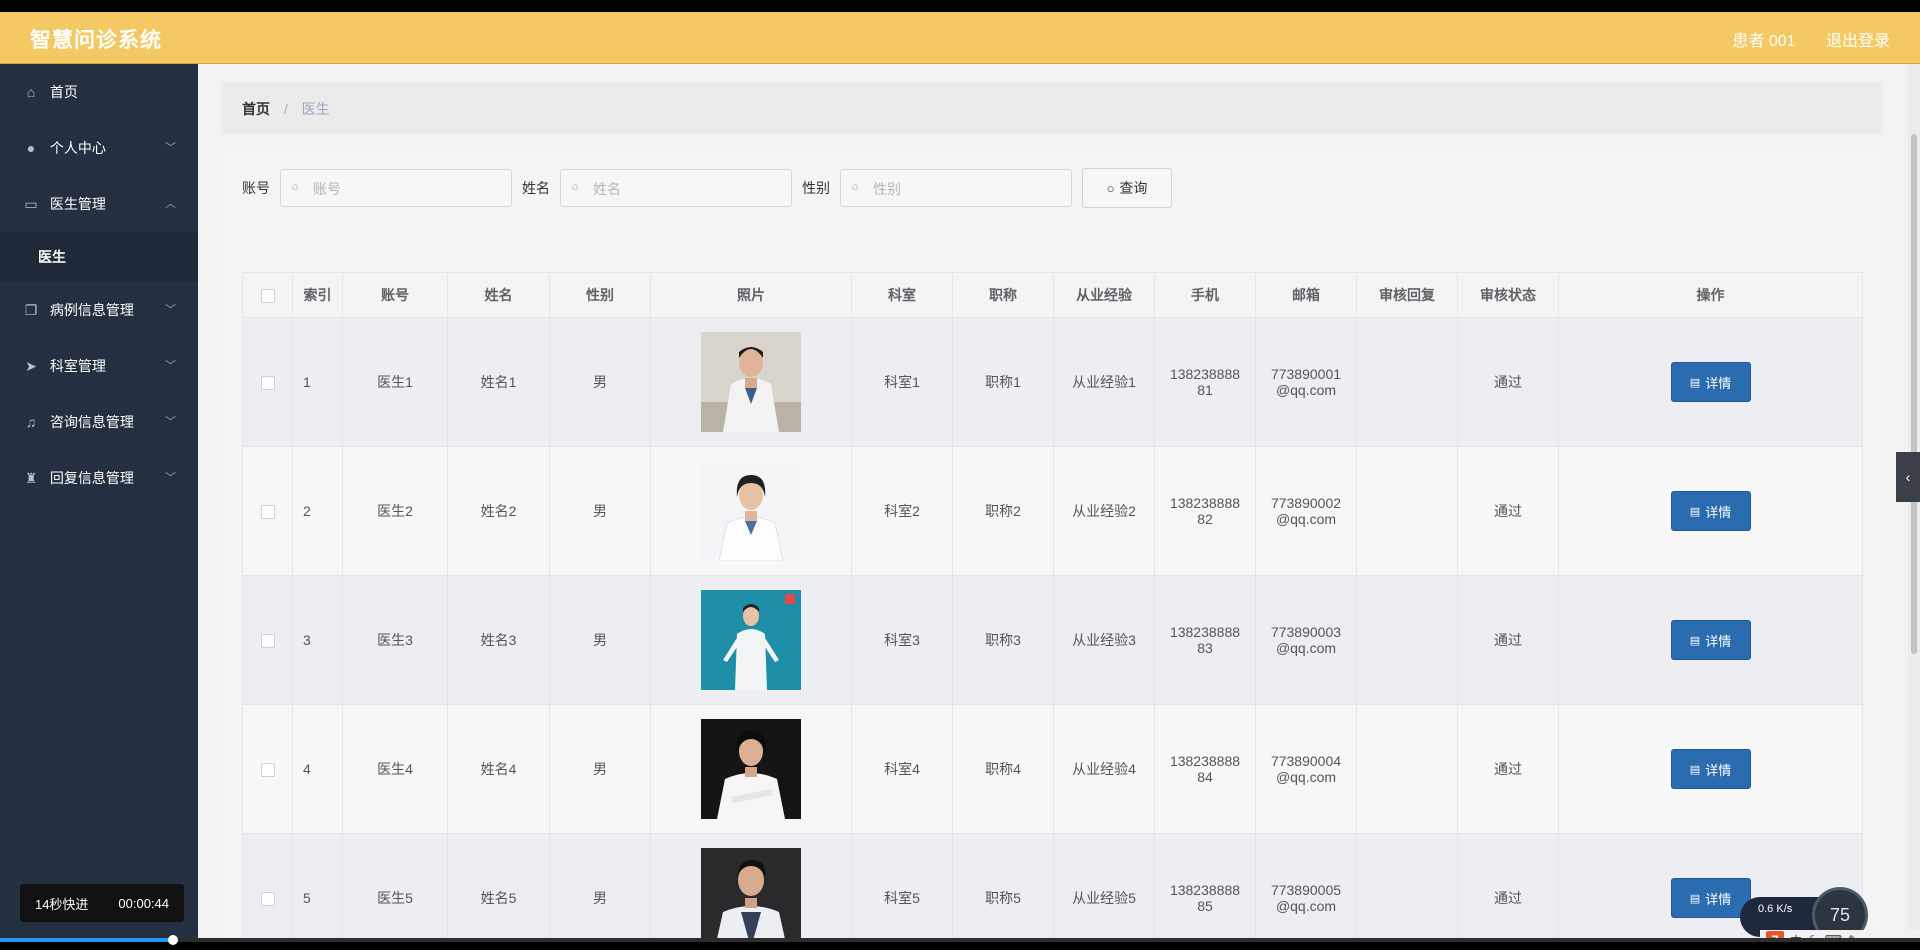  What do you see at coordinates (1052, 108) in the screenshot?
I see `breadcrumb-bar: 首页 / 医生` at bounding box center [1052, 108].